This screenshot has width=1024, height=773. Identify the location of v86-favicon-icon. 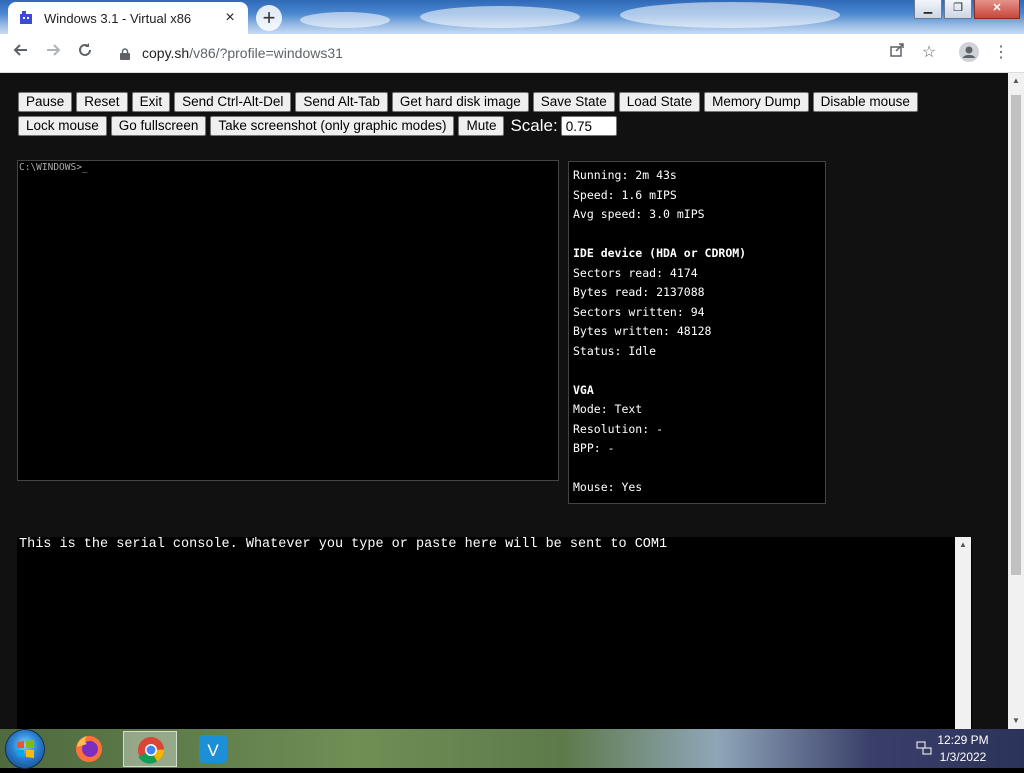
(26, 18).